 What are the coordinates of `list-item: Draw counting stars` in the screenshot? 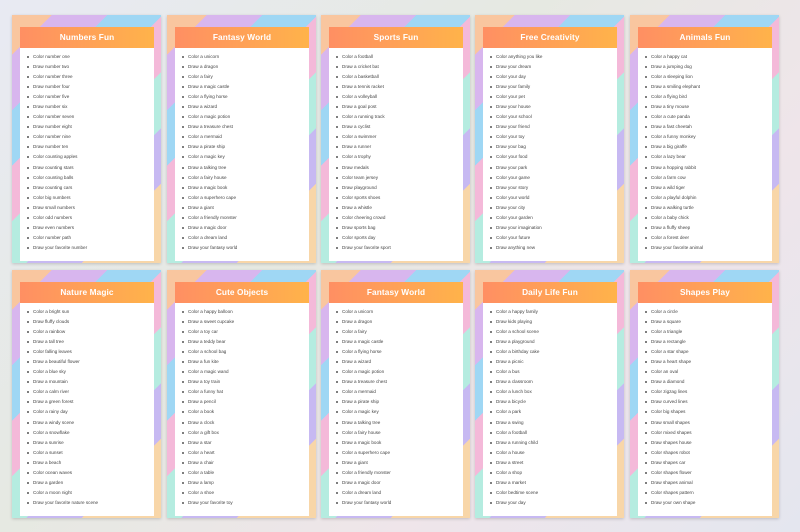 It's located at (90, 168).